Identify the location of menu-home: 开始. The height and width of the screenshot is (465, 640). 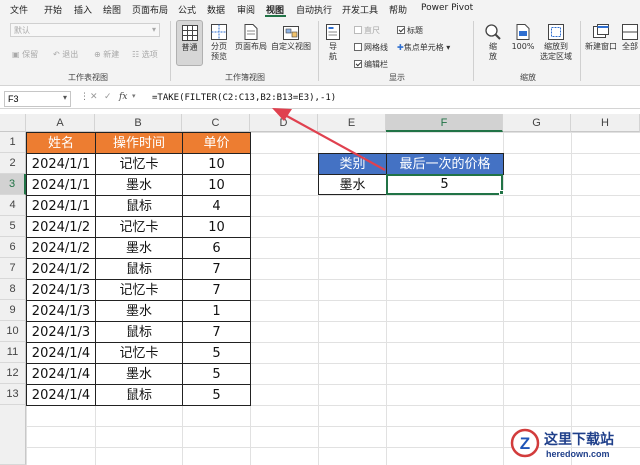
(53, 9).